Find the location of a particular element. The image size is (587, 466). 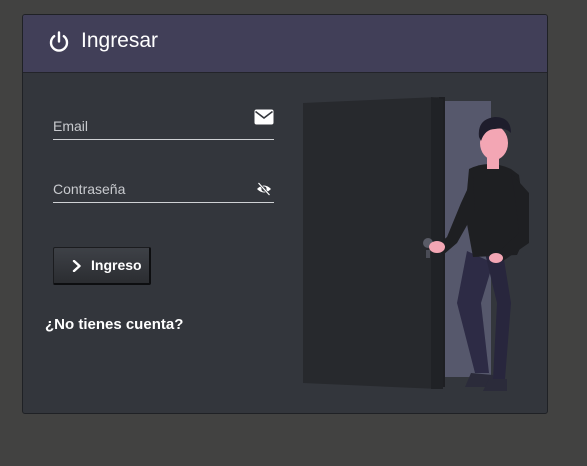

chevron-right-icon is located at coordinates (76, 266).